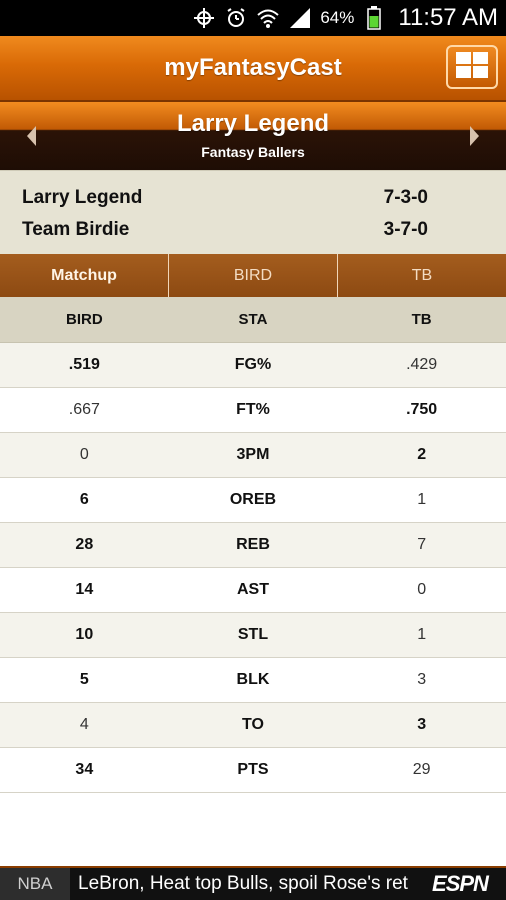  Describe the element at coordinates (84, 319) in the screenshot. I see `column-header-left: BIRD` at that location.